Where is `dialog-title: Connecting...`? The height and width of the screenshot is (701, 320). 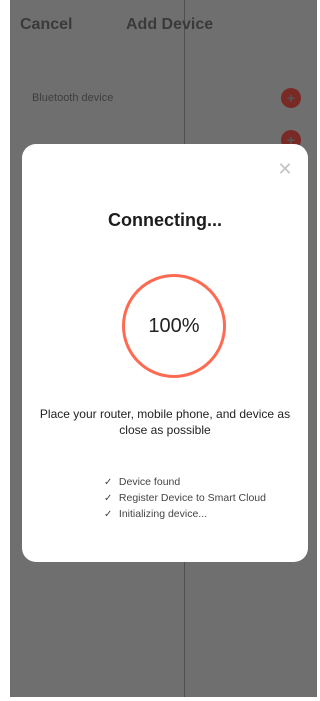 dialog-title: Connecting... is located at coordinates (165, 220).